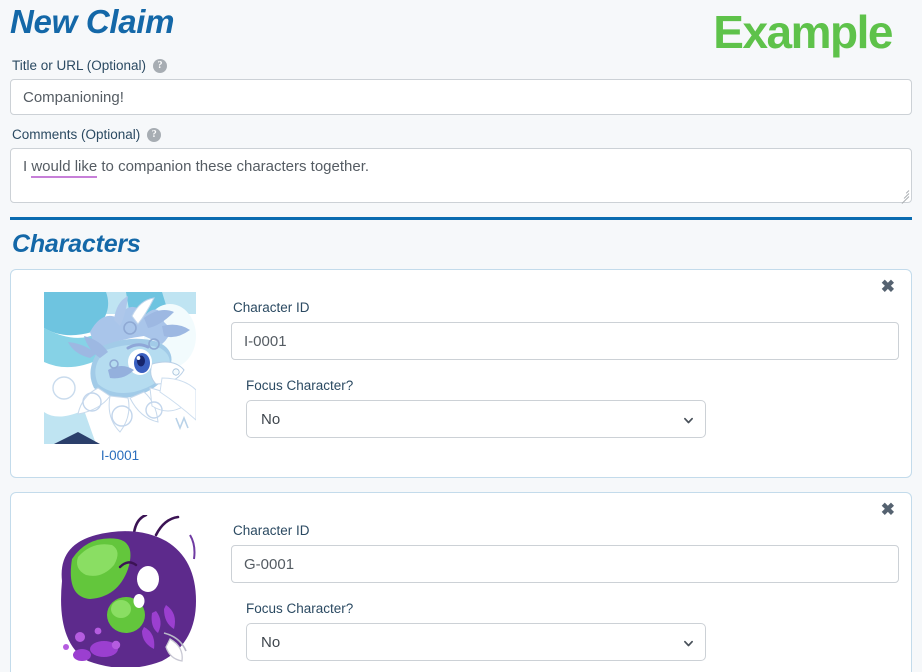 The width and height of the screenshot is (922, 672). I want to click on blue-dragon-thumbnail-icon, so click(120, 368).